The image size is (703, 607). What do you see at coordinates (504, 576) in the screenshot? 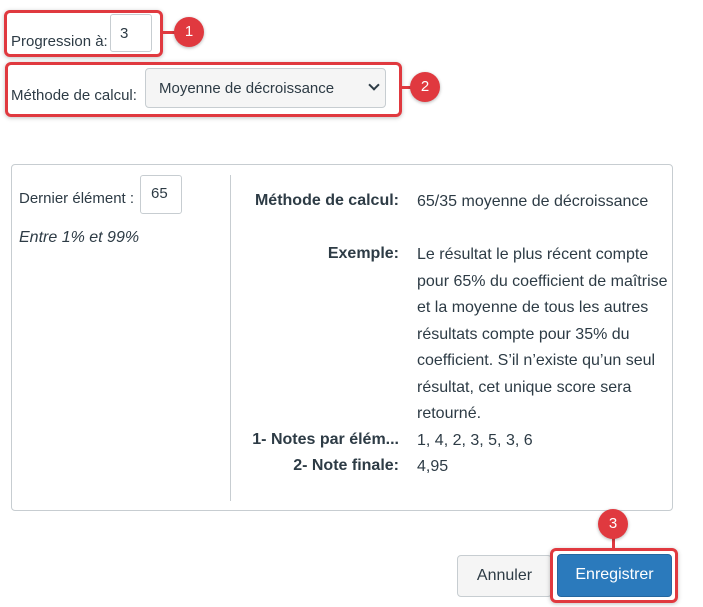
I see `cancel-button: Annuler` at bounding box center [504, 576].